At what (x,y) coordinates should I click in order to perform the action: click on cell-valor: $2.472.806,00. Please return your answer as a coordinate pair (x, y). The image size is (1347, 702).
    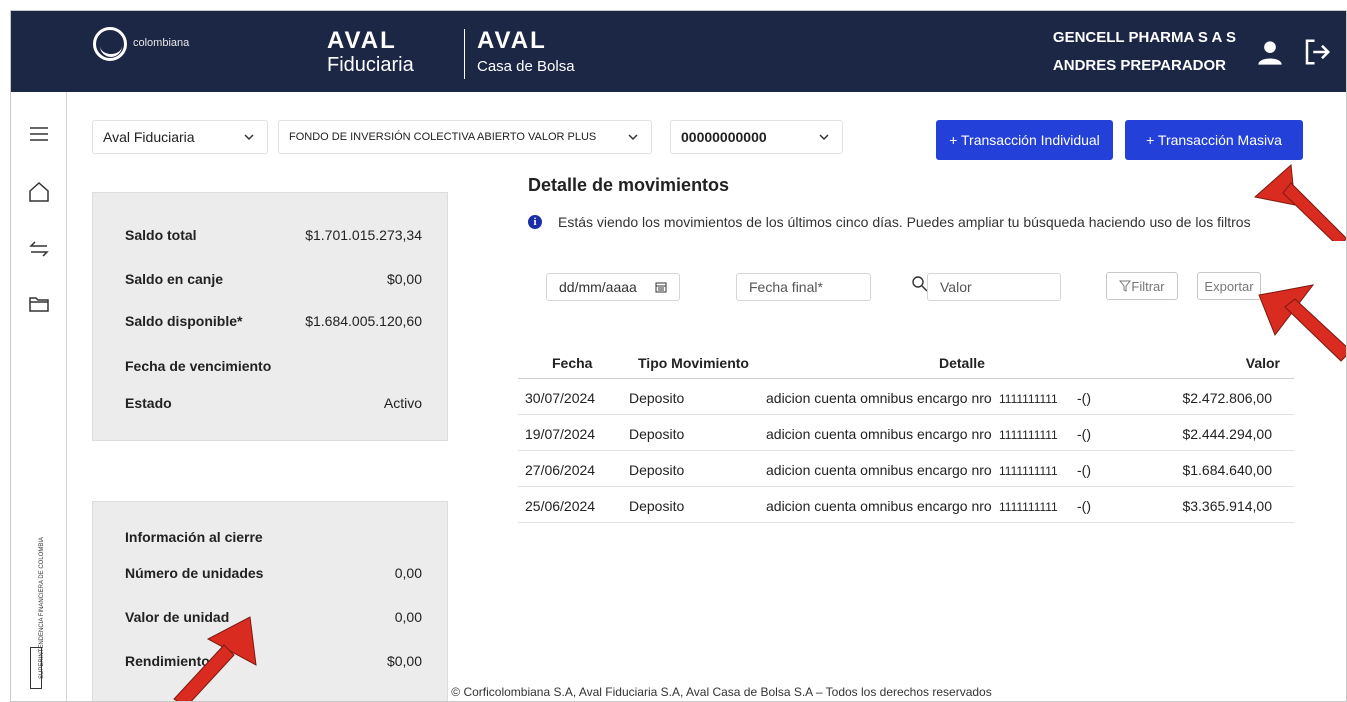
    Looking at the image, I should click on (1227, 398).